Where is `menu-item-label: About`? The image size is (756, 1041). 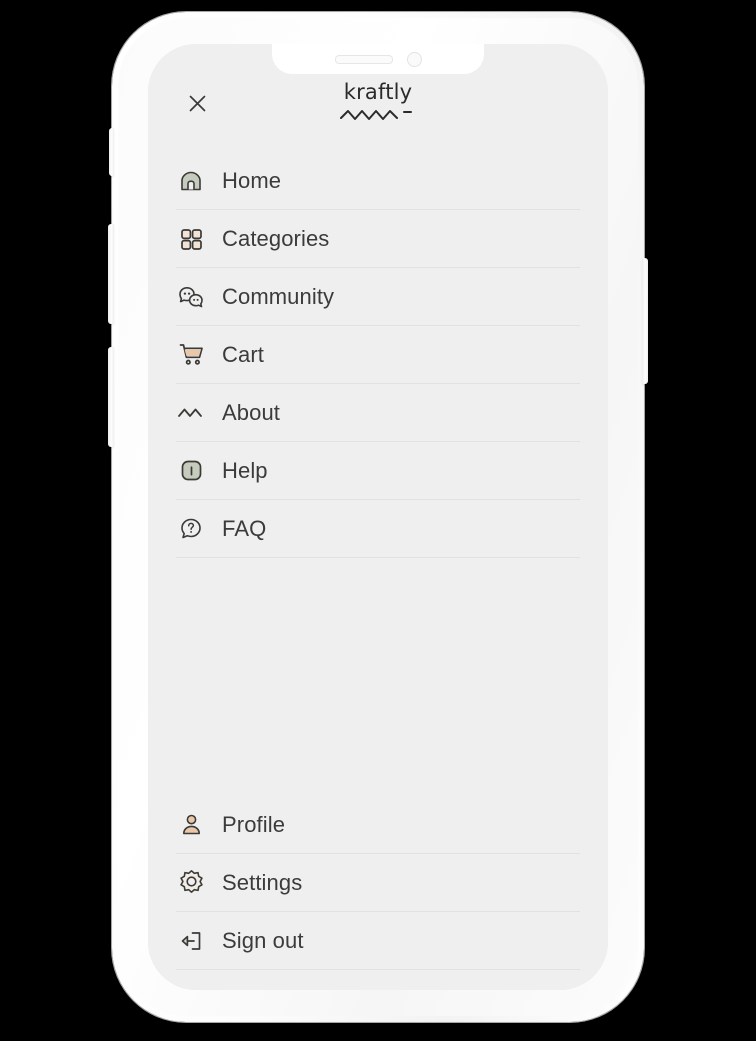
menu-item-label: About is located at coordinates (251, 412).